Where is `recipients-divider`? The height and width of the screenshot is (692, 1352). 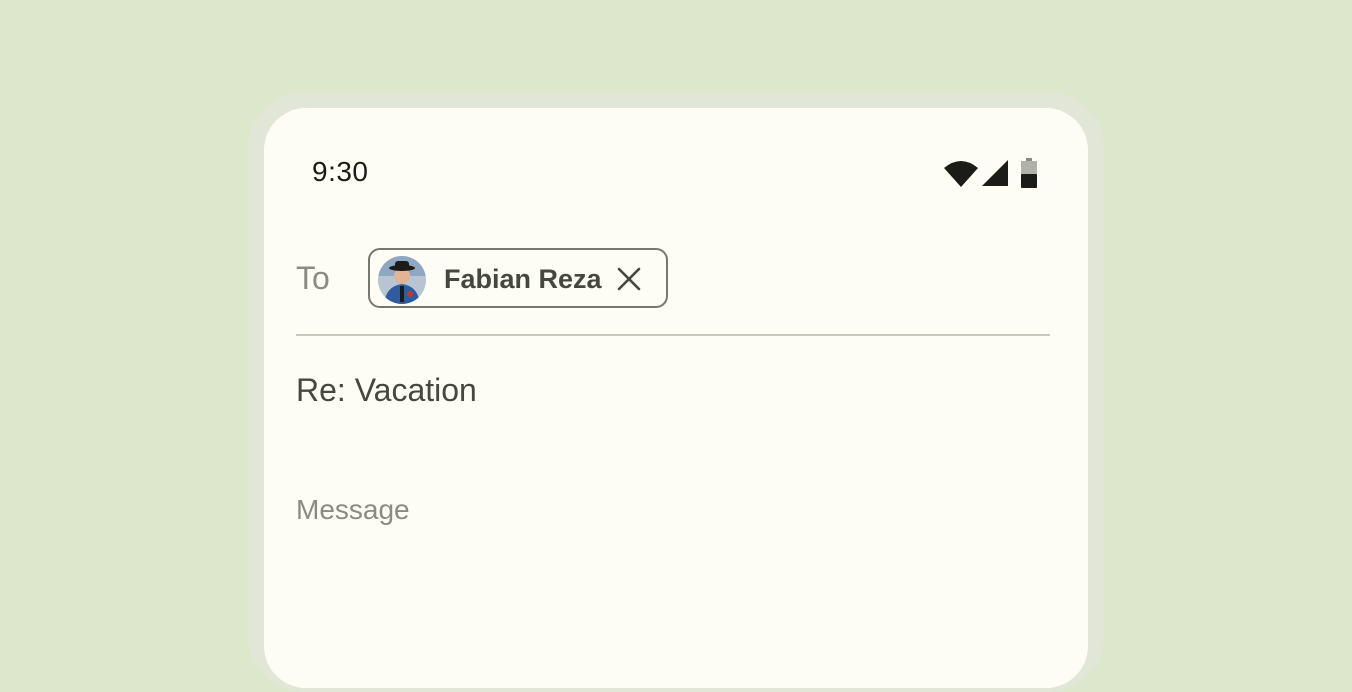
recipients-divider is located at coordinates (673, 335).